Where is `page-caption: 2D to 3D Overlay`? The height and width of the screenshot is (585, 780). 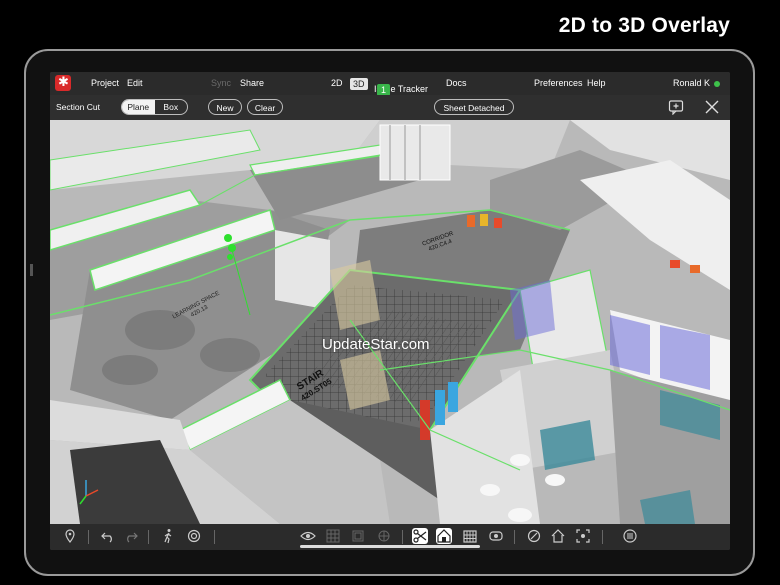
page-caption: 2D to 3D Overlay is located at coordinates (644, 25).